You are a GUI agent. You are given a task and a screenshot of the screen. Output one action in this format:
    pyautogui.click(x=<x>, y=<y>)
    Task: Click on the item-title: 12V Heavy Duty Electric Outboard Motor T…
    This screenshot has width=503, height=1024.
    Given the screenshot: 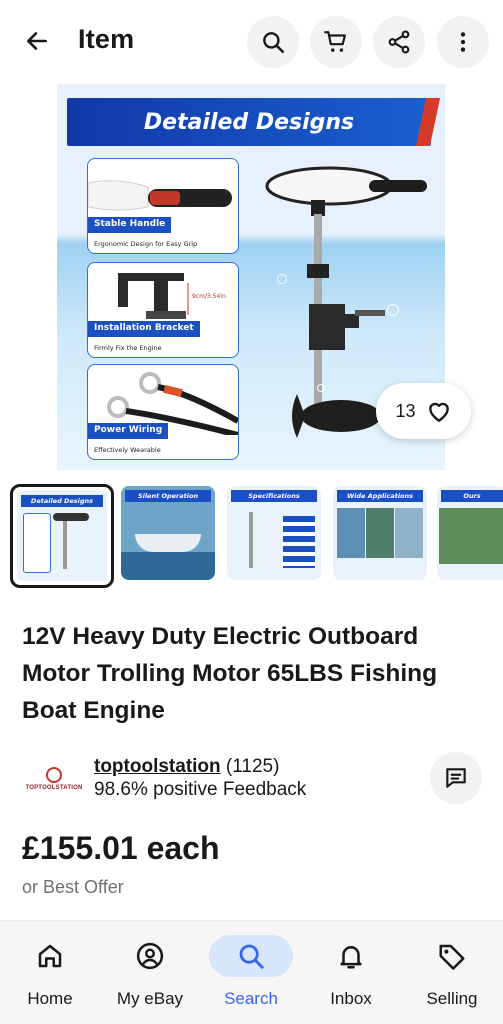 What is the action you would take?
    pyautogui.click(x=230, y=673)
    